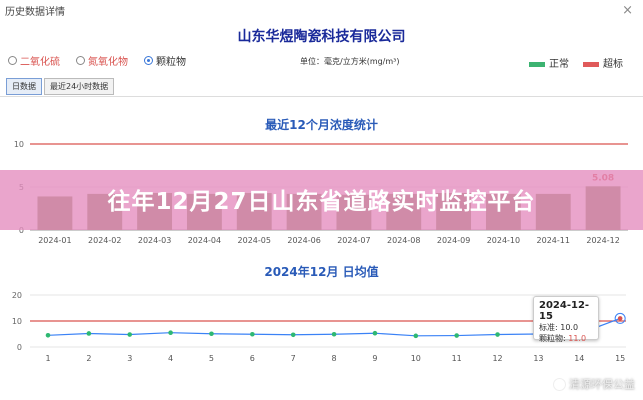 This screenshot has width=643, height=400. Describe the element at coordinates (108, 62) in the screenshot. I see `radio-nox-label: 氮氧化物` at that location.